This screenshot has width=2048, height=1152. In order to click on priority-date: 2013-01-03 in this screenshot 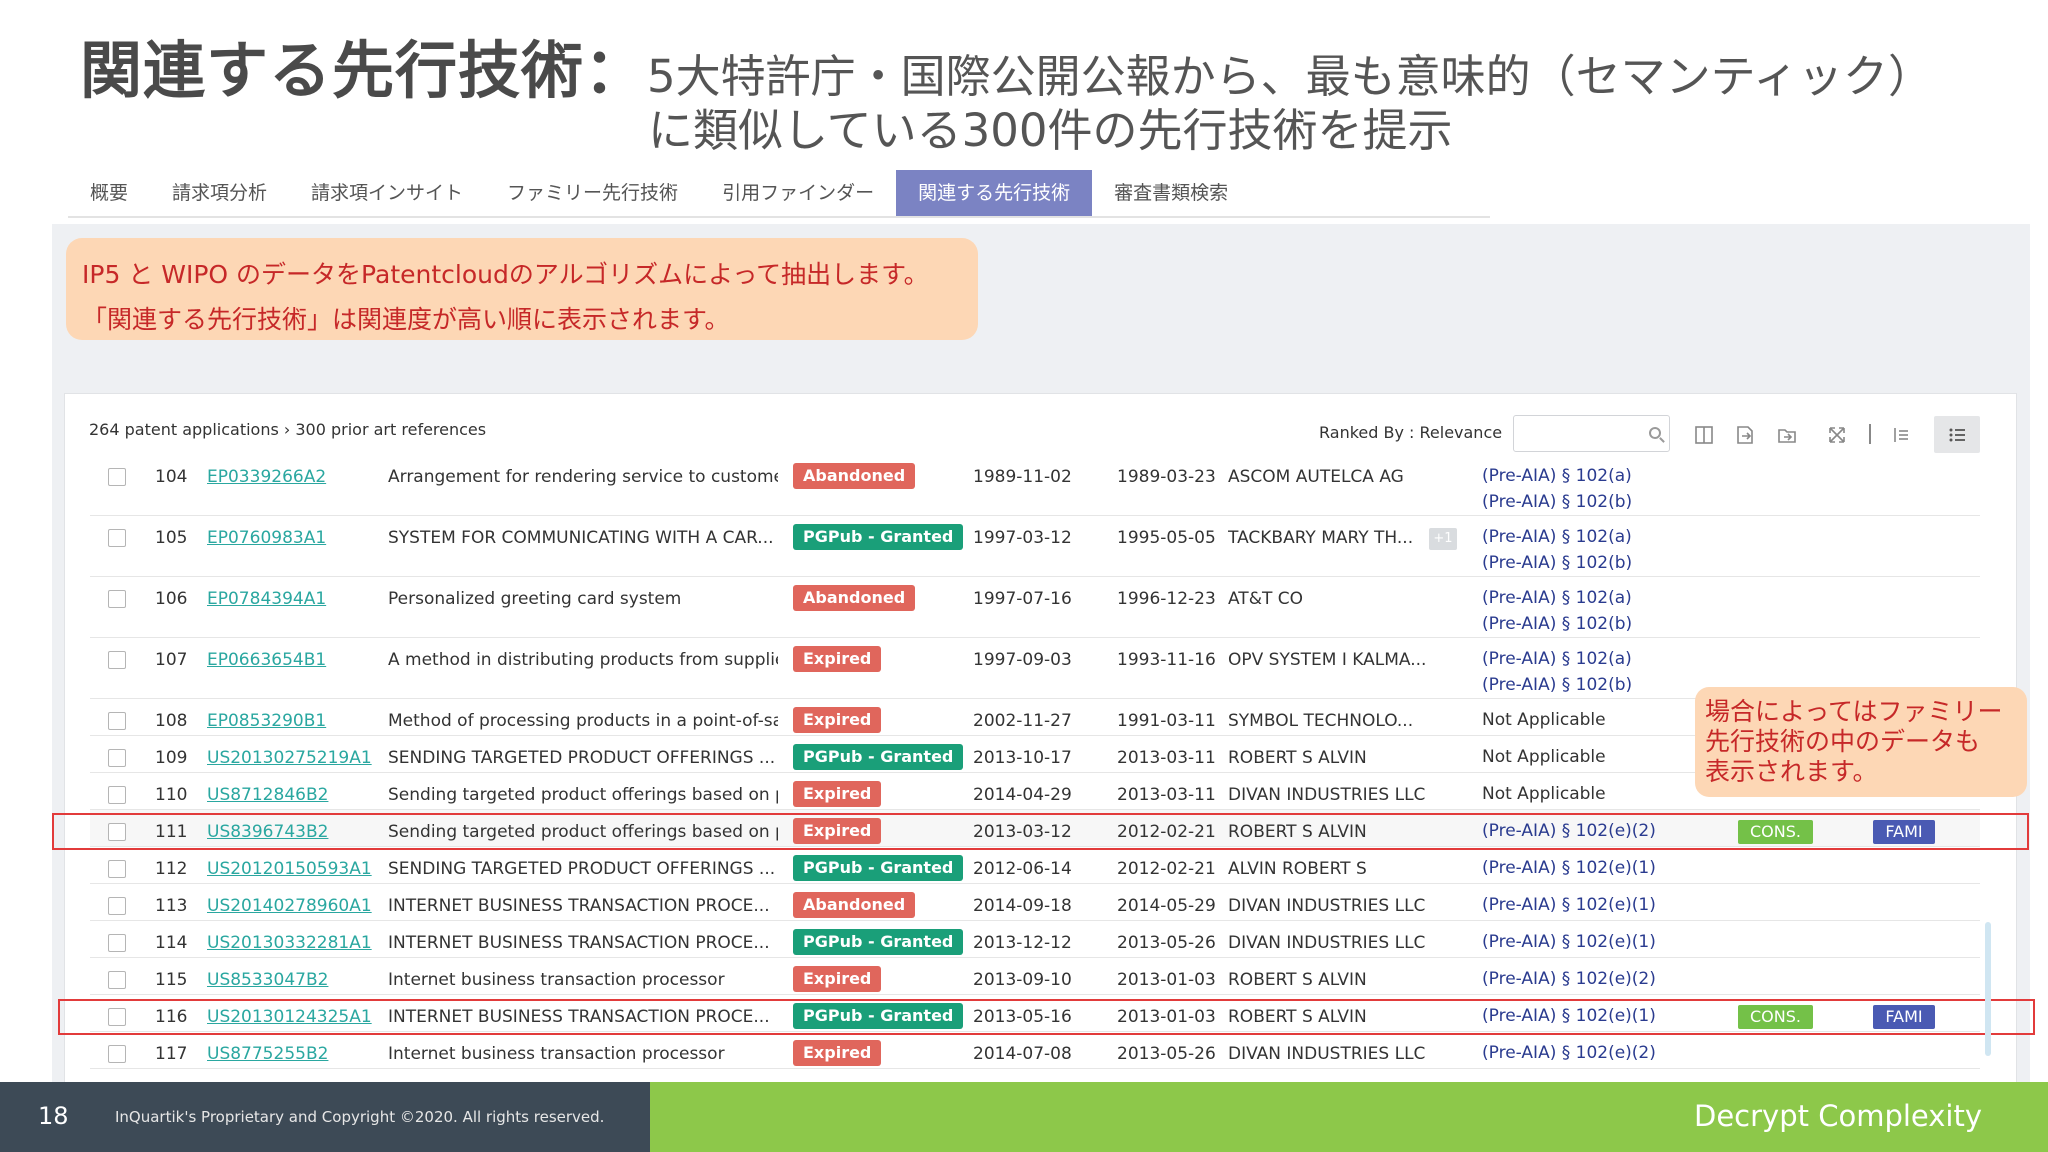, I will do `click(1166, 980)`.